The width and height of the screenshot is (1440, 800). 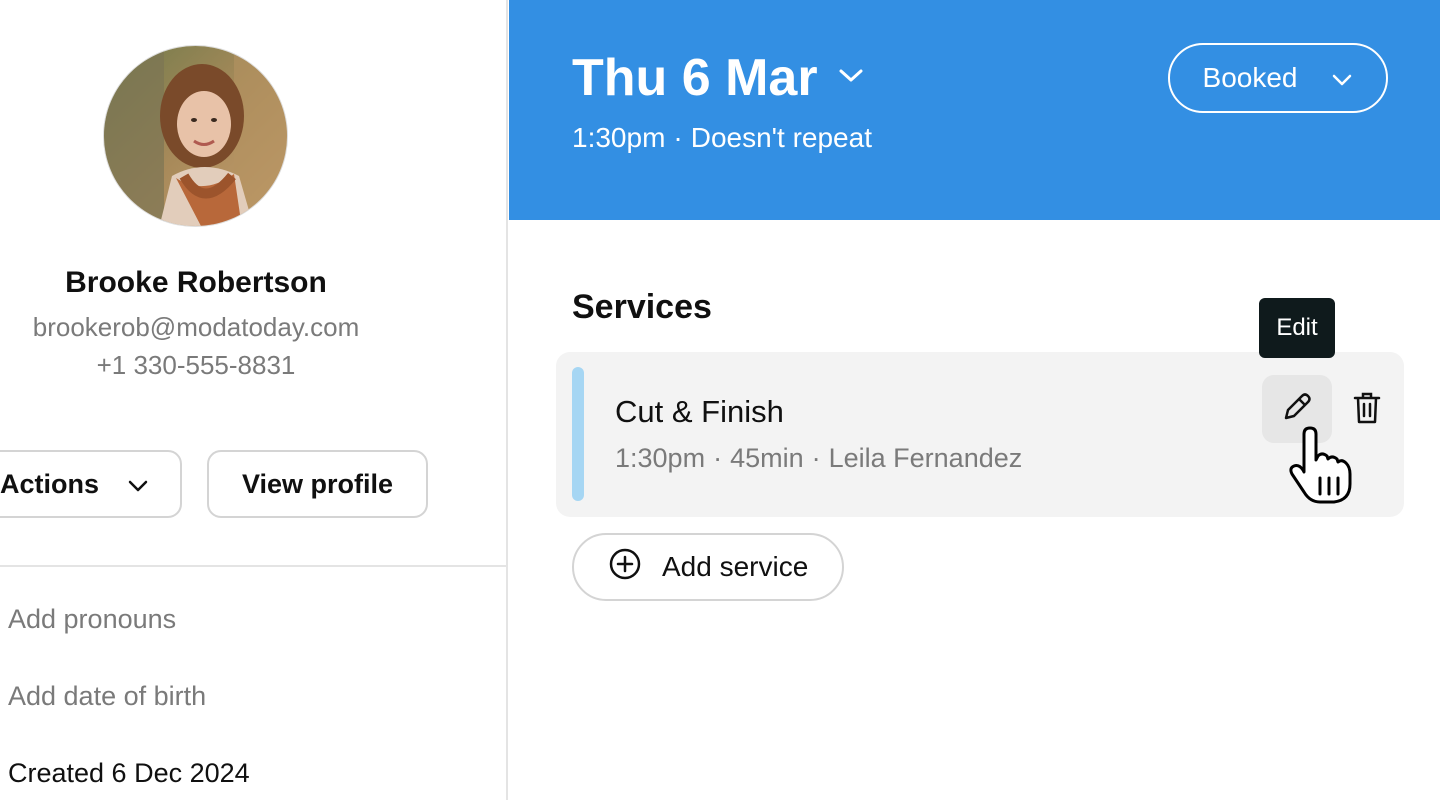 I want to click on avatar-photo, so click(x=195, y=136).